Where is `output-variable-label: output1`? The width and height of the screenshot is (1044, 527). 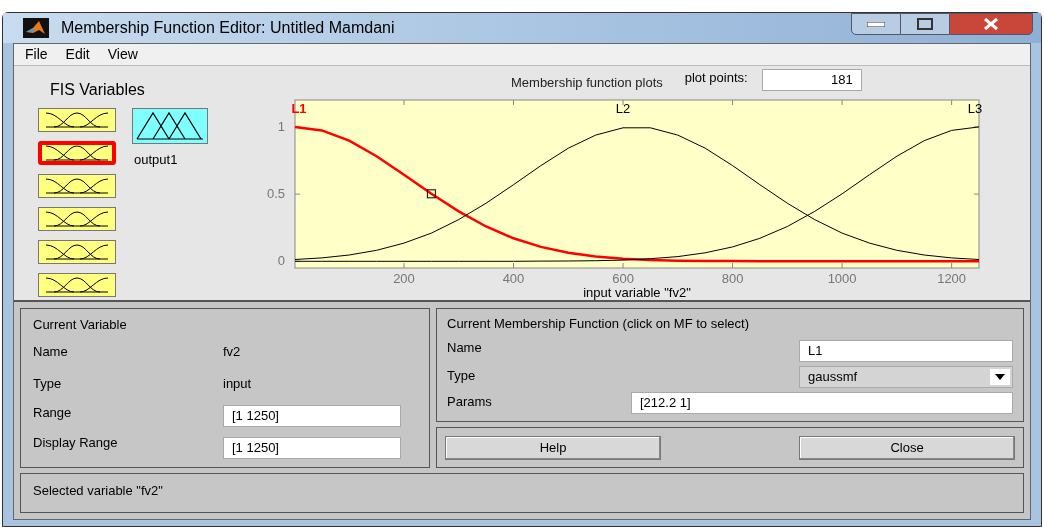 output-variable-label: output1 is located at coordinates (156, 160).